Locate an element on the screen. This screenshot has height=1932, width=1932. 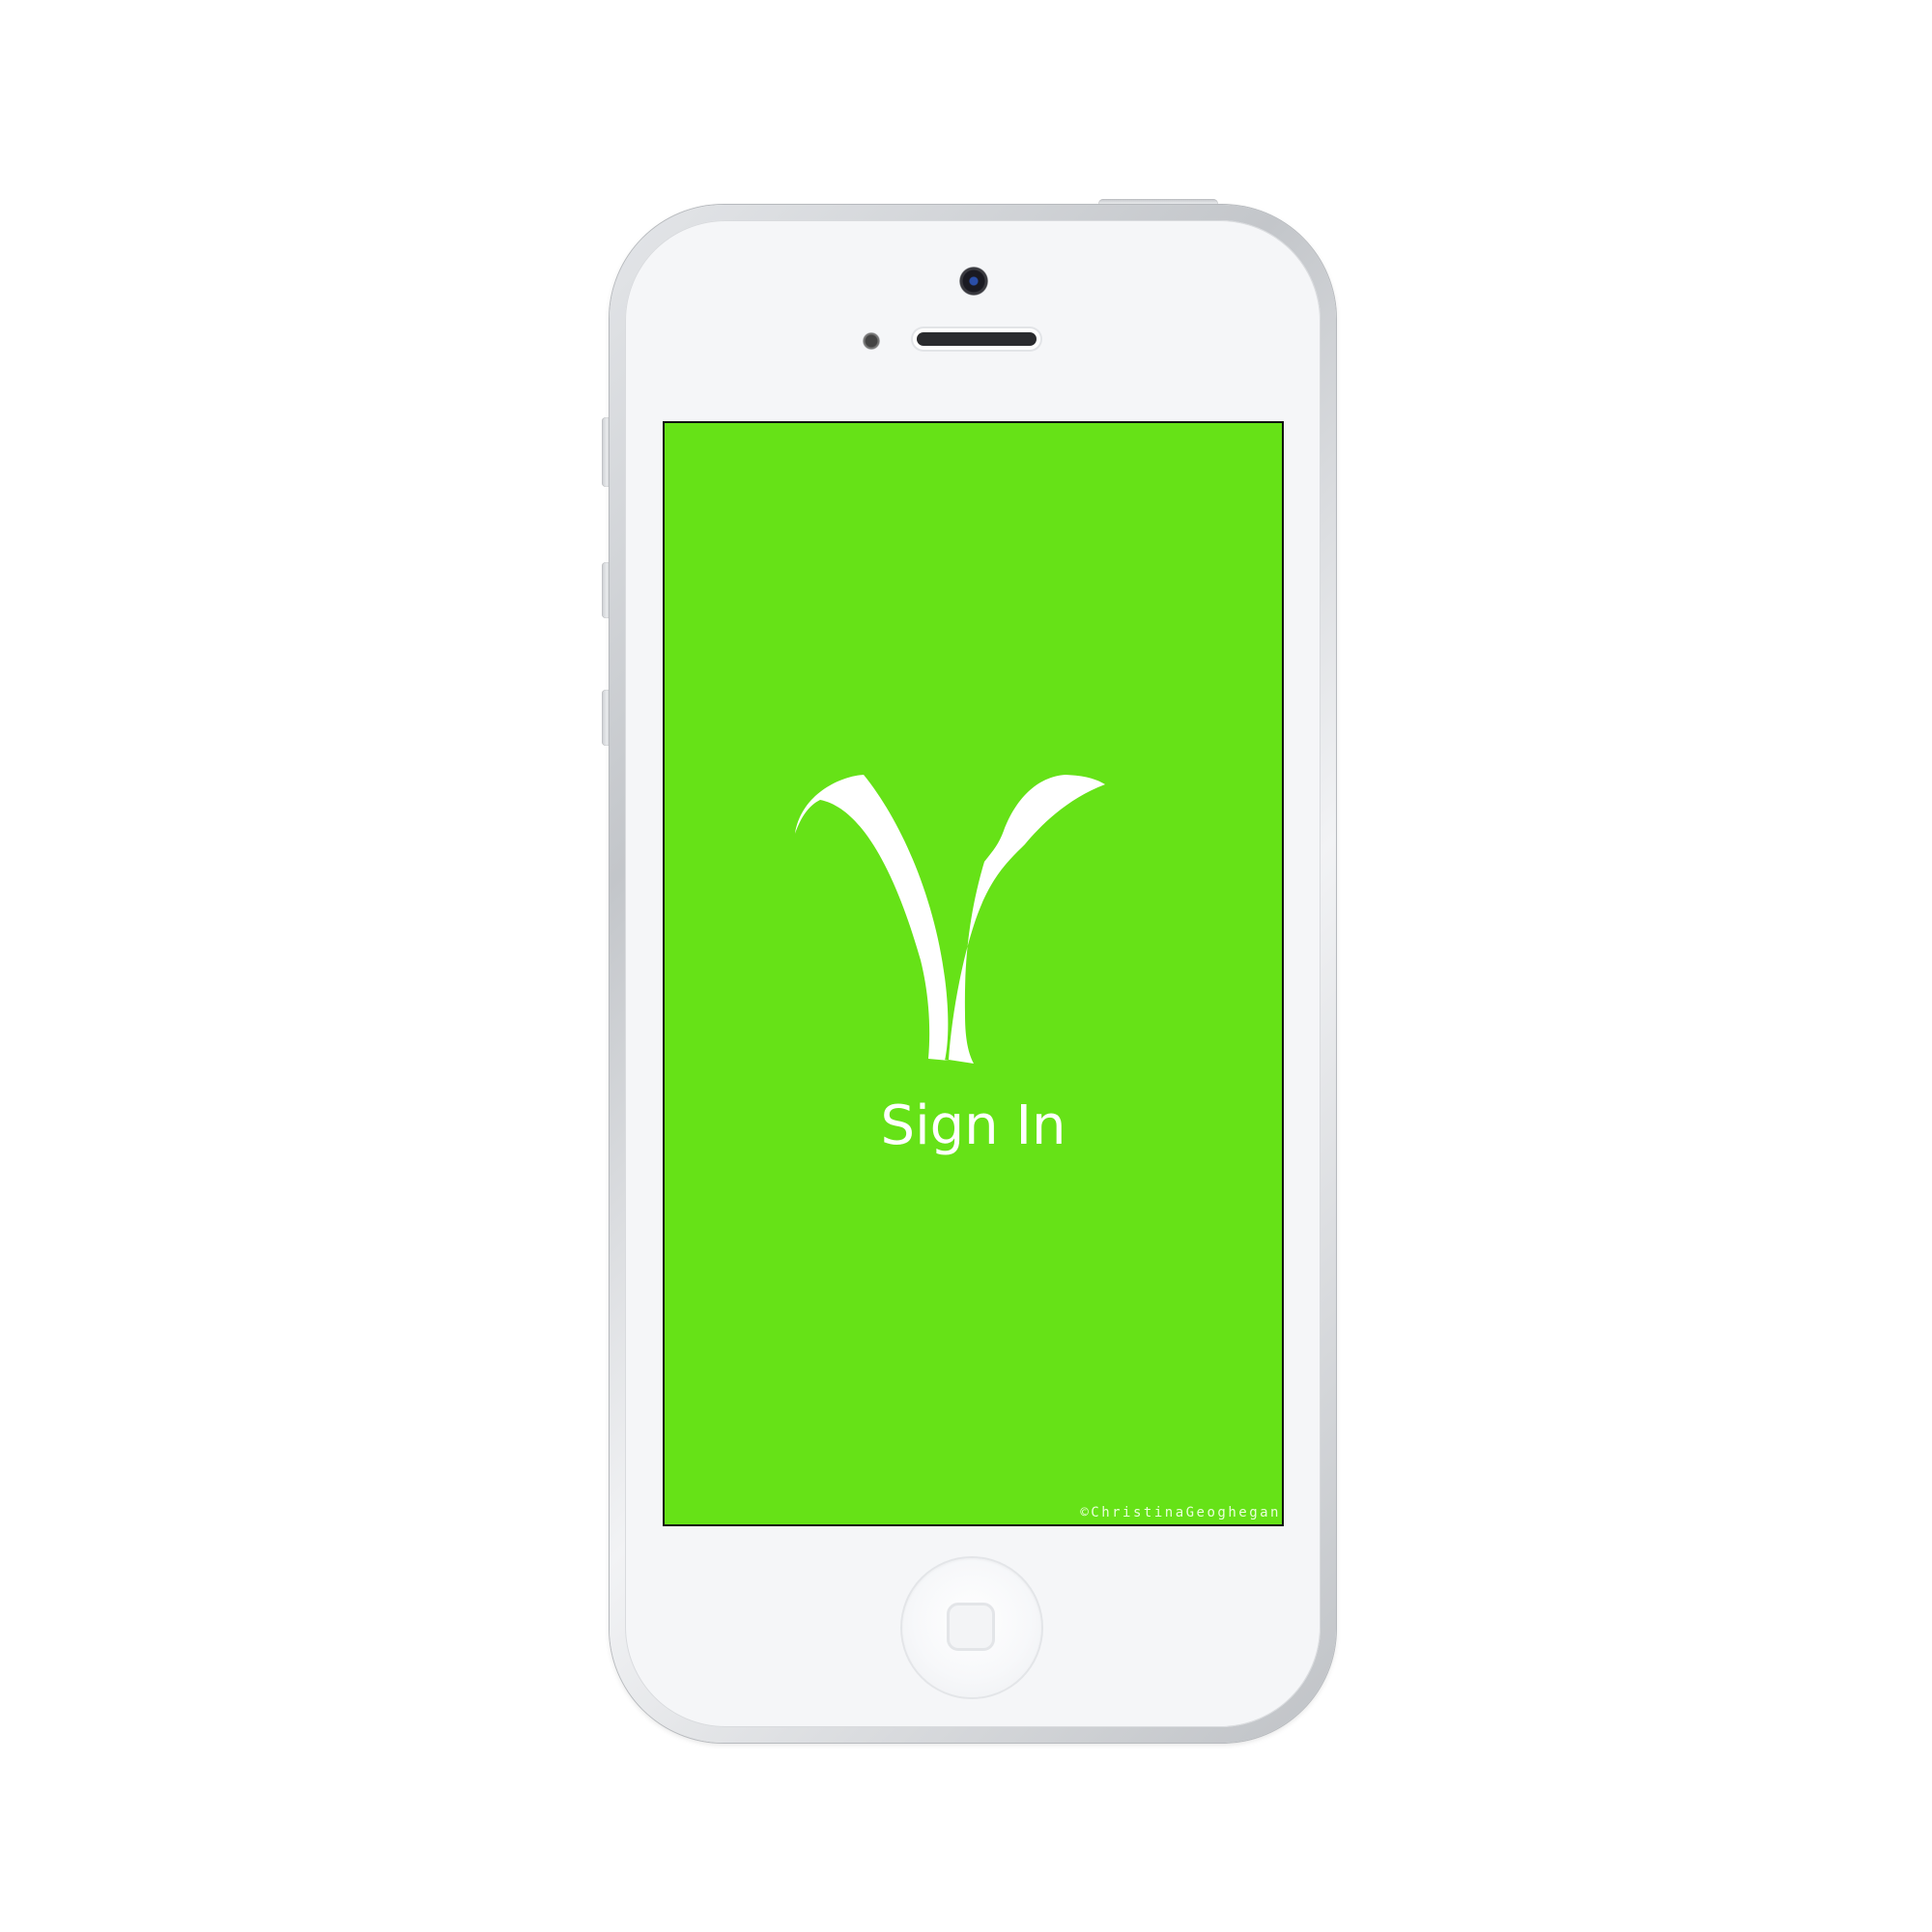
copyright-text: ©ChristinaGeoghegan is located at coordinates (1180, 1512).